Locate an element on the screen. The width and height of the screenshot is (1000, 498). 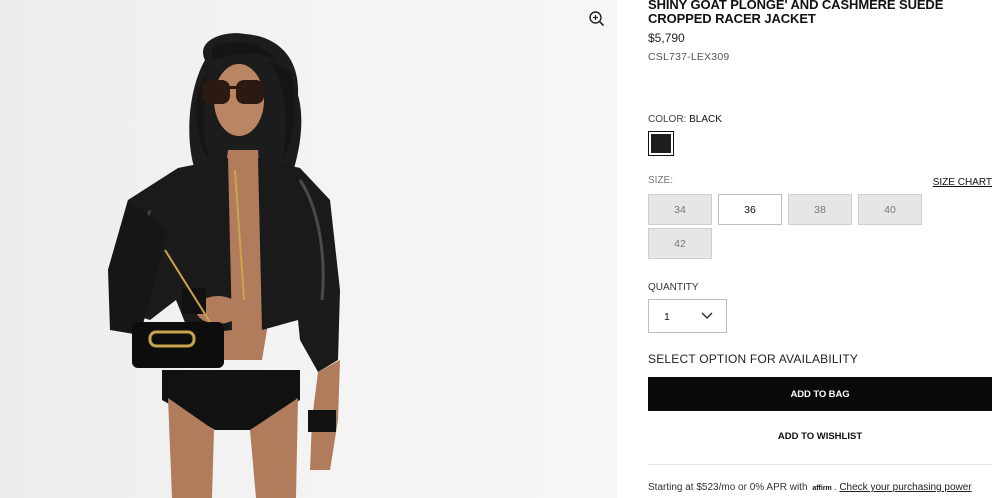
quantity-select: 1 is located at coordinates (687, 316).